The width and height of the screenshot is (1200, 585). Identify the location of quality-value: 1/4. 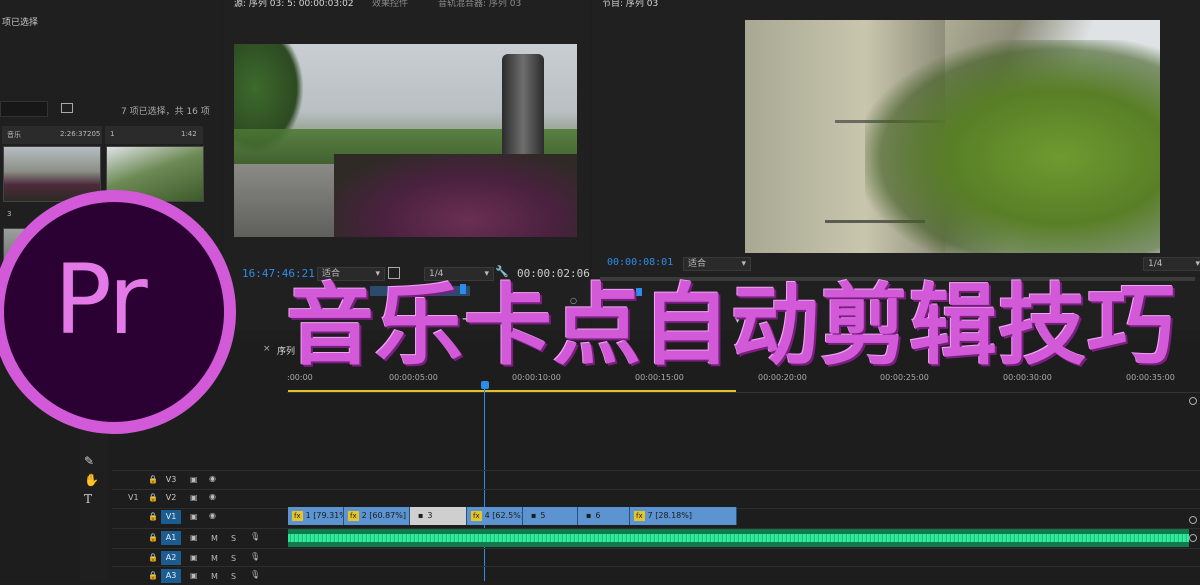
(1155, 264).